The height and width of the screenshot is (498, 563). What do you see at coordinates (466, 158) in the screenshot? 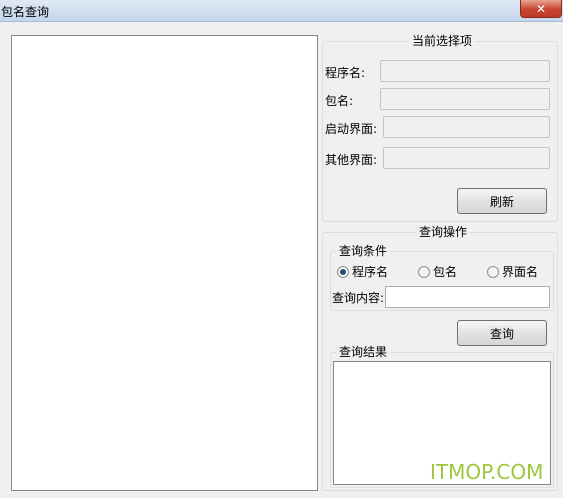
I see `other-activity-field` at bounding box center [466, 158].